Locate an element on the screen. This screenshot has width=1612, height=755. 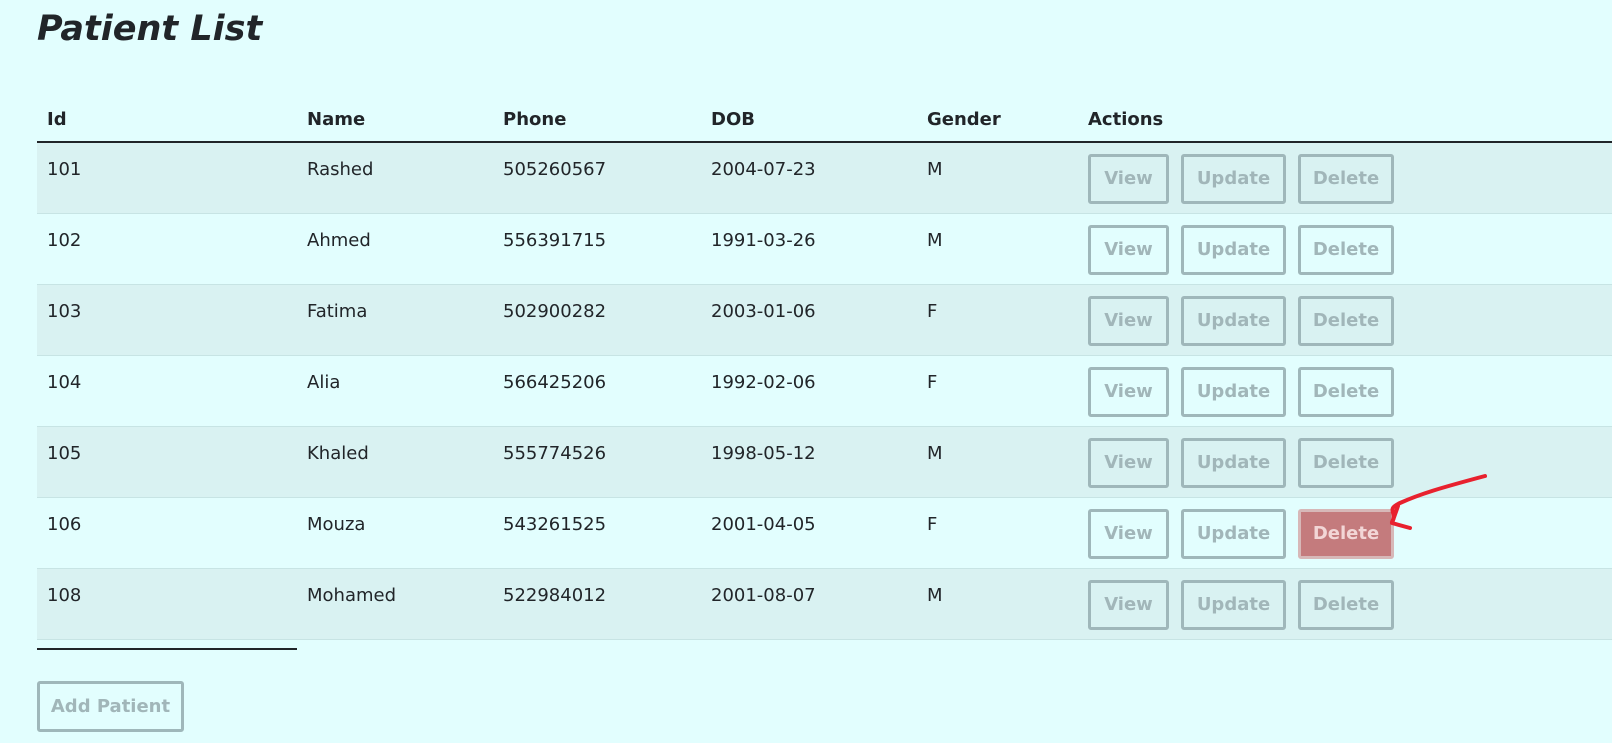
column-header-actions: Actions is located at coordinates (1345, 120).